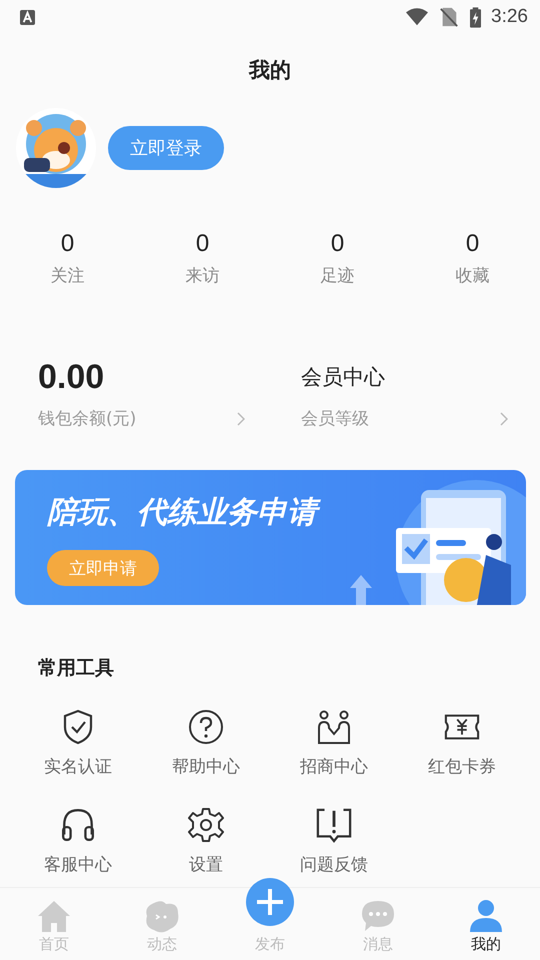 The height and width of the screenshot is (960, 540). What do you see at coordinates (206, 864) in the screenshot?
I see `tool-label: 设置` at bounding box center [206, 864].